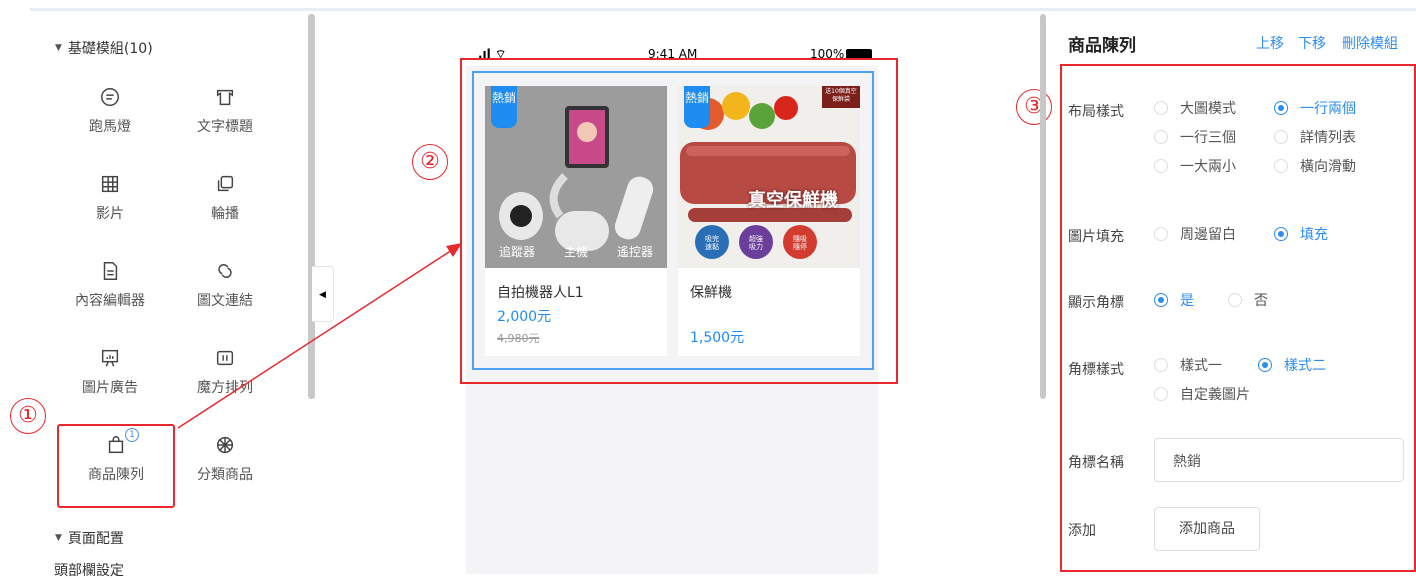  I want to click on delete-module-link: 刪除模組, so click(1370, 43).